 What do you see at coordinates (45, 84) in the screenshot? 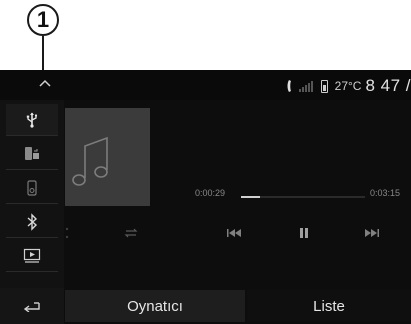
I see `chevron-up-icon` at bounding box center [45, 84].